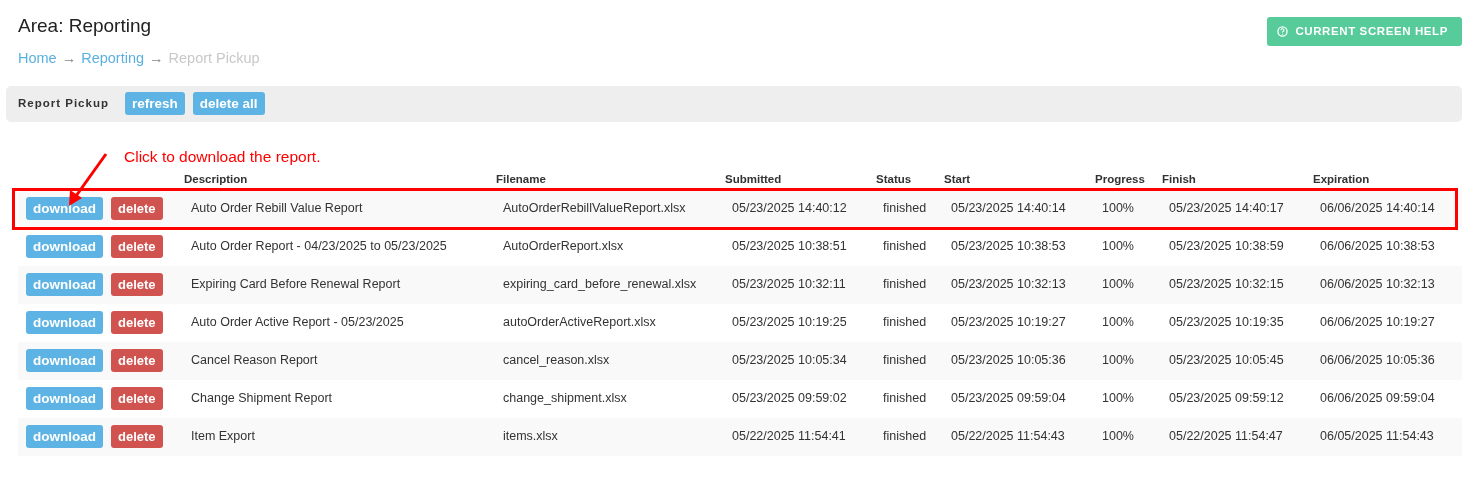 The height and width of the screenshot is (477, 1479). What do you see at coordinates (1387, 284) in the screenshot?
I see `table-cell: 06/06/2025 10:32:13` at bounding box center [1387, 284].